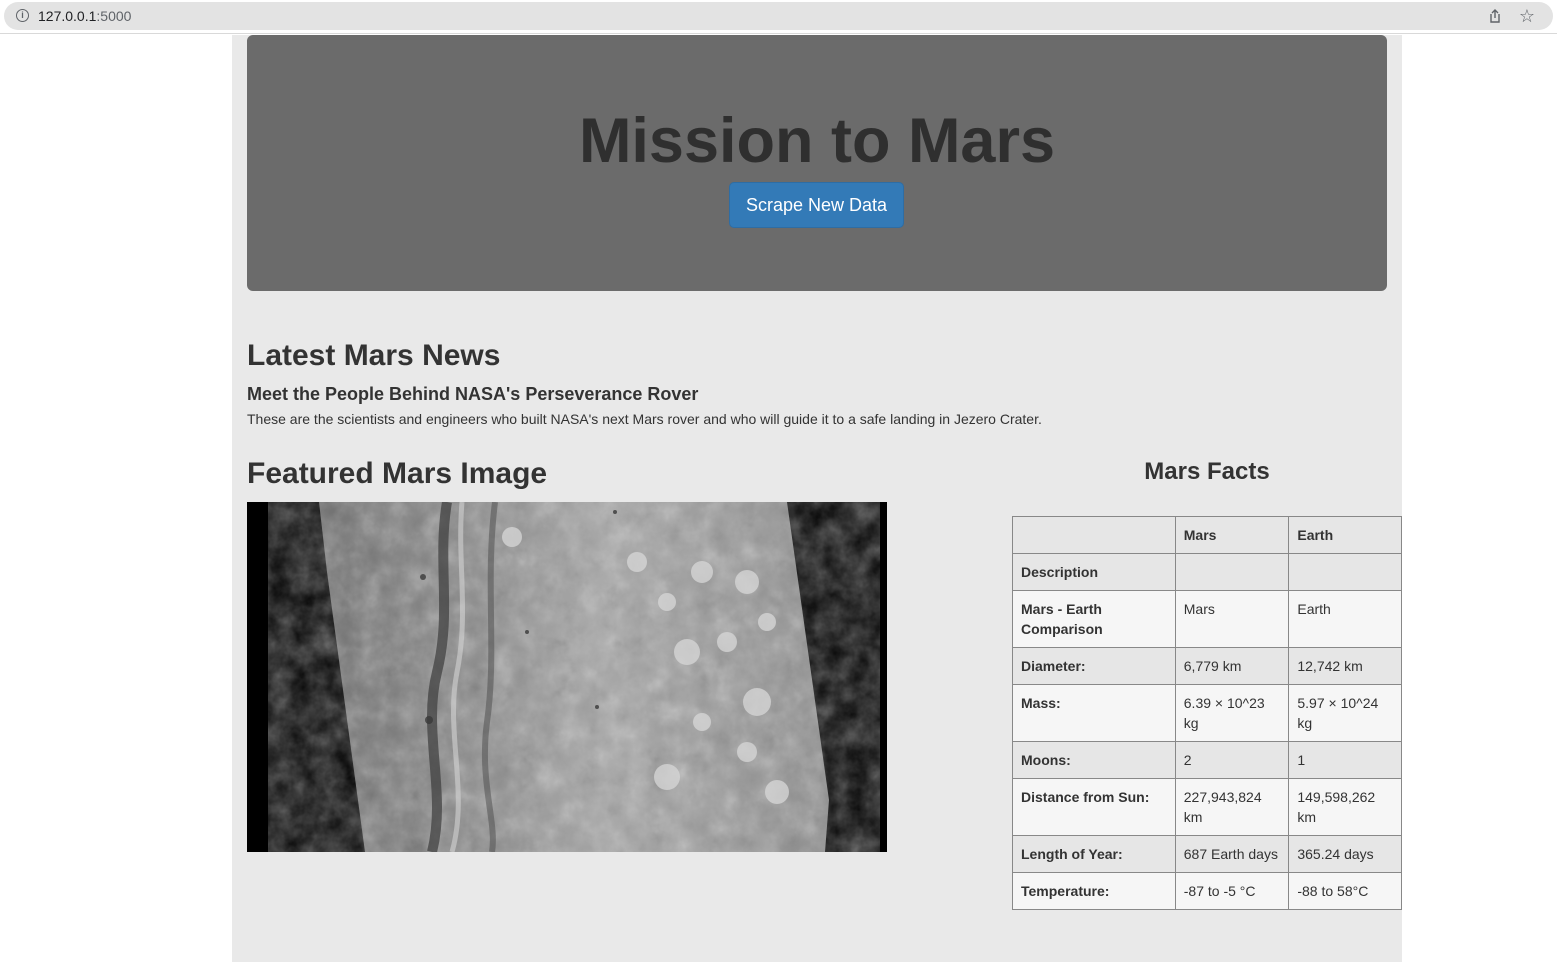 The height and width of the screenshot is (962, 1557). I want to click on earth-value: 365.24 days, so click(1345, 854).